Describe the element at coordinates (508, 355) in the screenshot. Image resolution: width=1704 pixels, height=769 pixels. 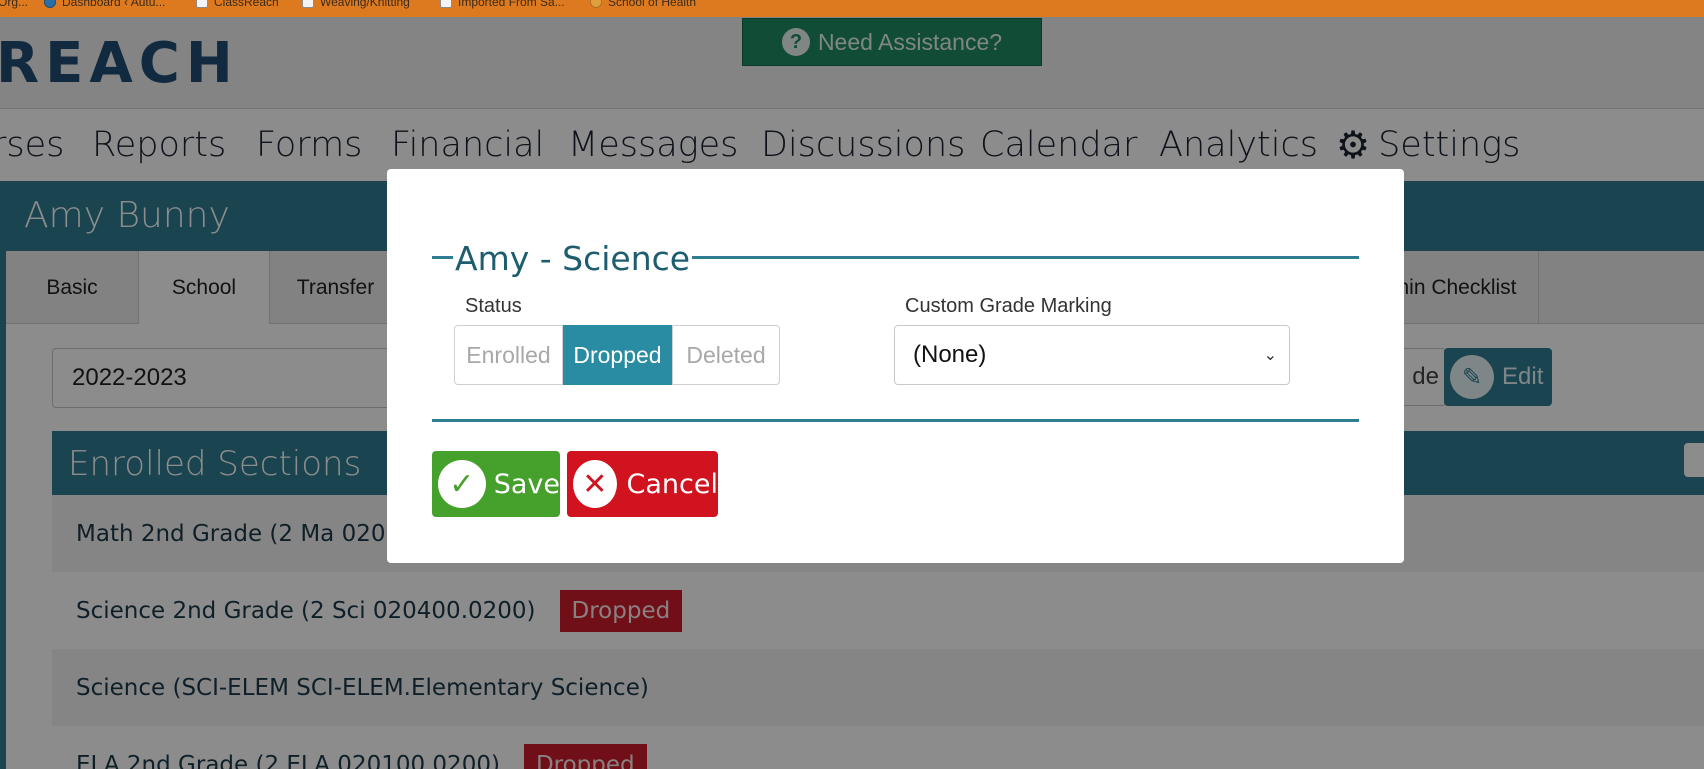
I see `status-enrolled-button: Enrolled` at that location.